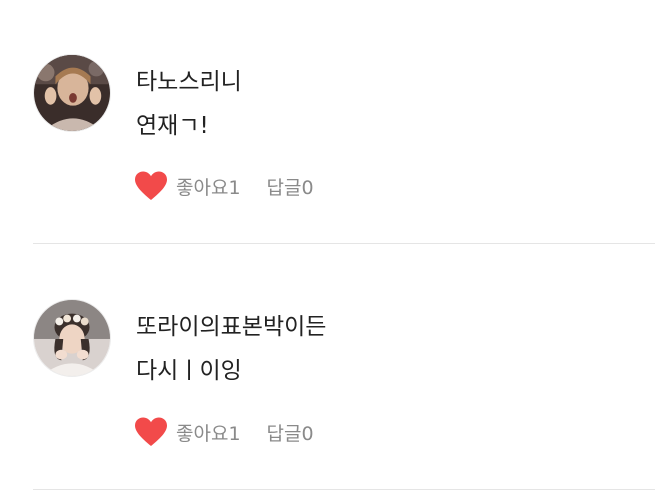 This screenshot has width=655, height=491. Describe the element at coordinates (344, 489) in the screenshot. I see `divider` at that location.